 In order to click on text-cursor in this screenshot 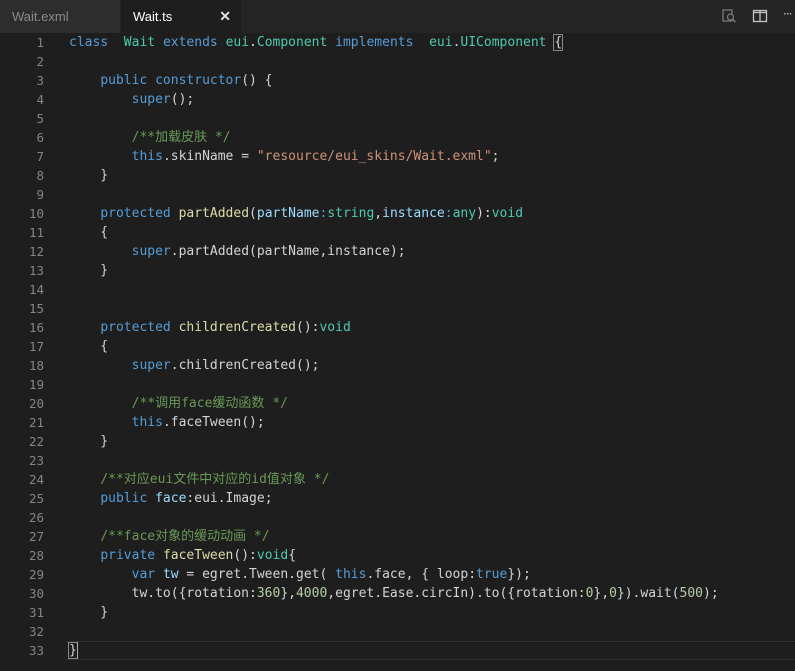, I will do `click(77, 650)`.